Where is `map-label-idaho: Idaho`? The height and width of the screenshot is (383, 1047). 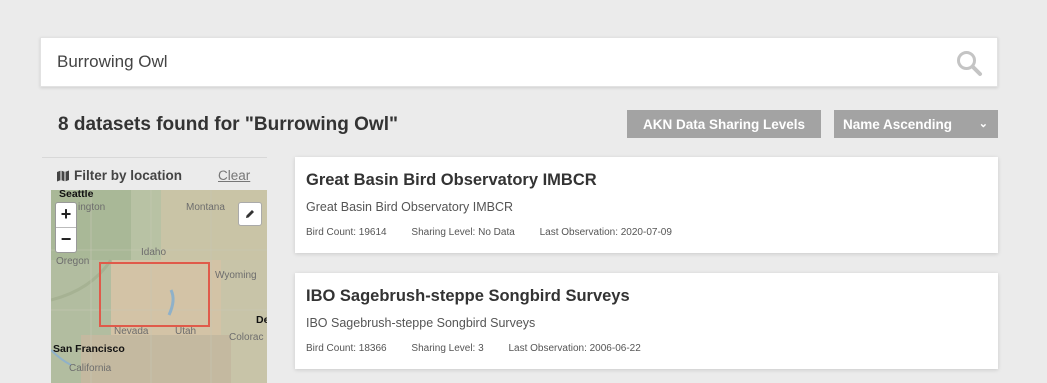
map-label-idaho: Idaho is located at coordinates (154, 252).